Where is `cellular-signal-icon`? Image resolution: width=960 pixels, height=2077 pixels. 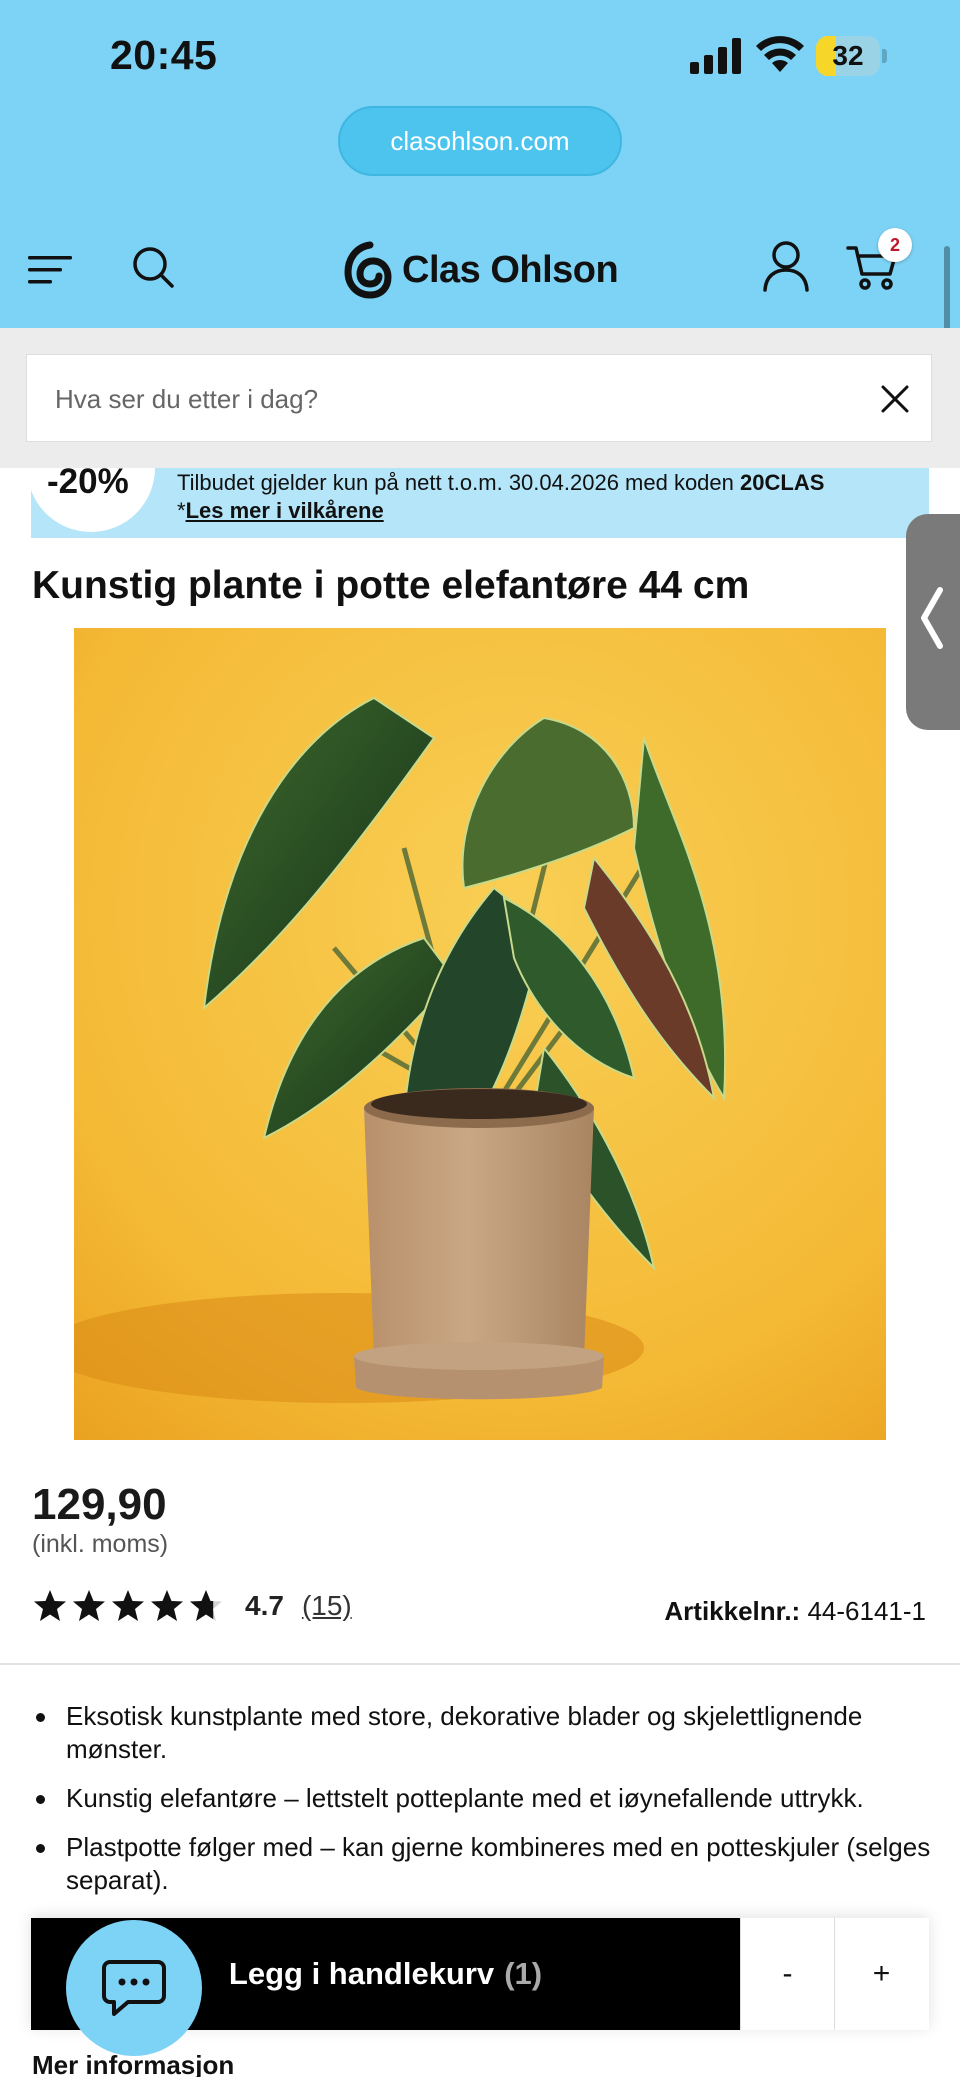 cellular-signal-icon is located at coordinates (715, 56).